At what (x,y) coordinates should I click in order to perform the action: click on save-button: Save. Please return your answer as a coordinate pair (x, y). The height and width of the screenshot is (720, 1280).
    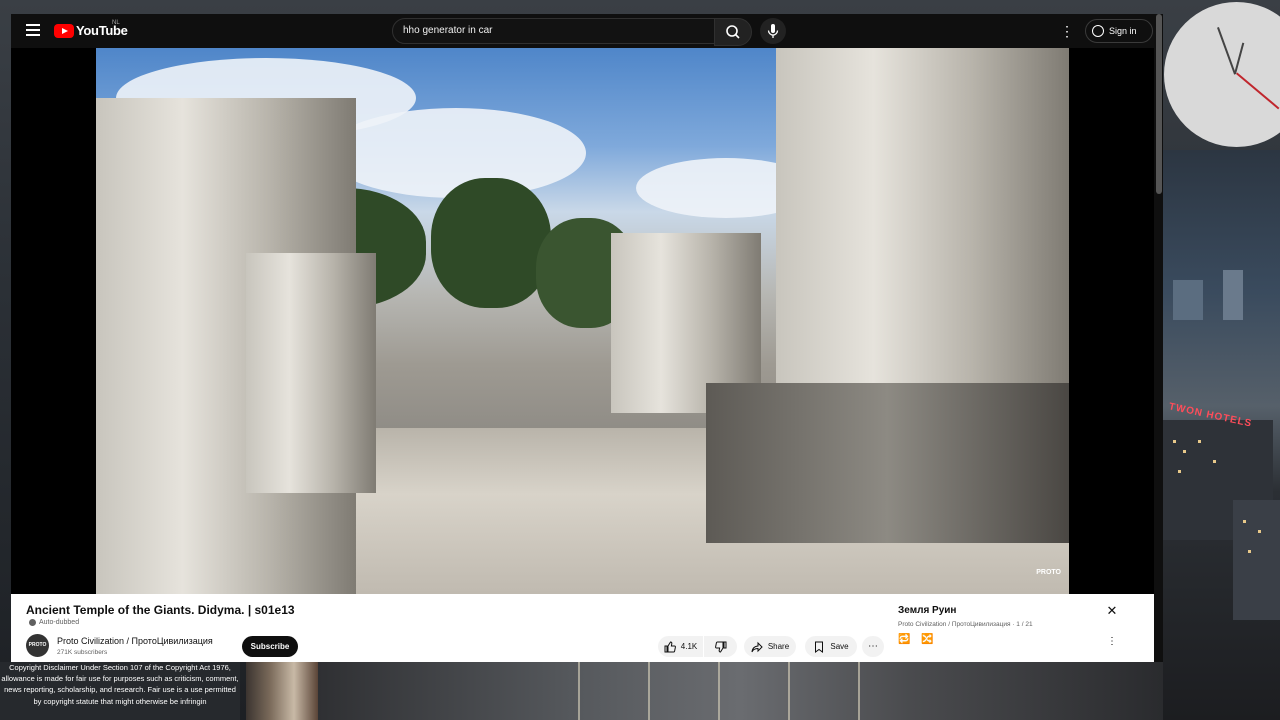
    Looking at the image, I should click on (831, 646).